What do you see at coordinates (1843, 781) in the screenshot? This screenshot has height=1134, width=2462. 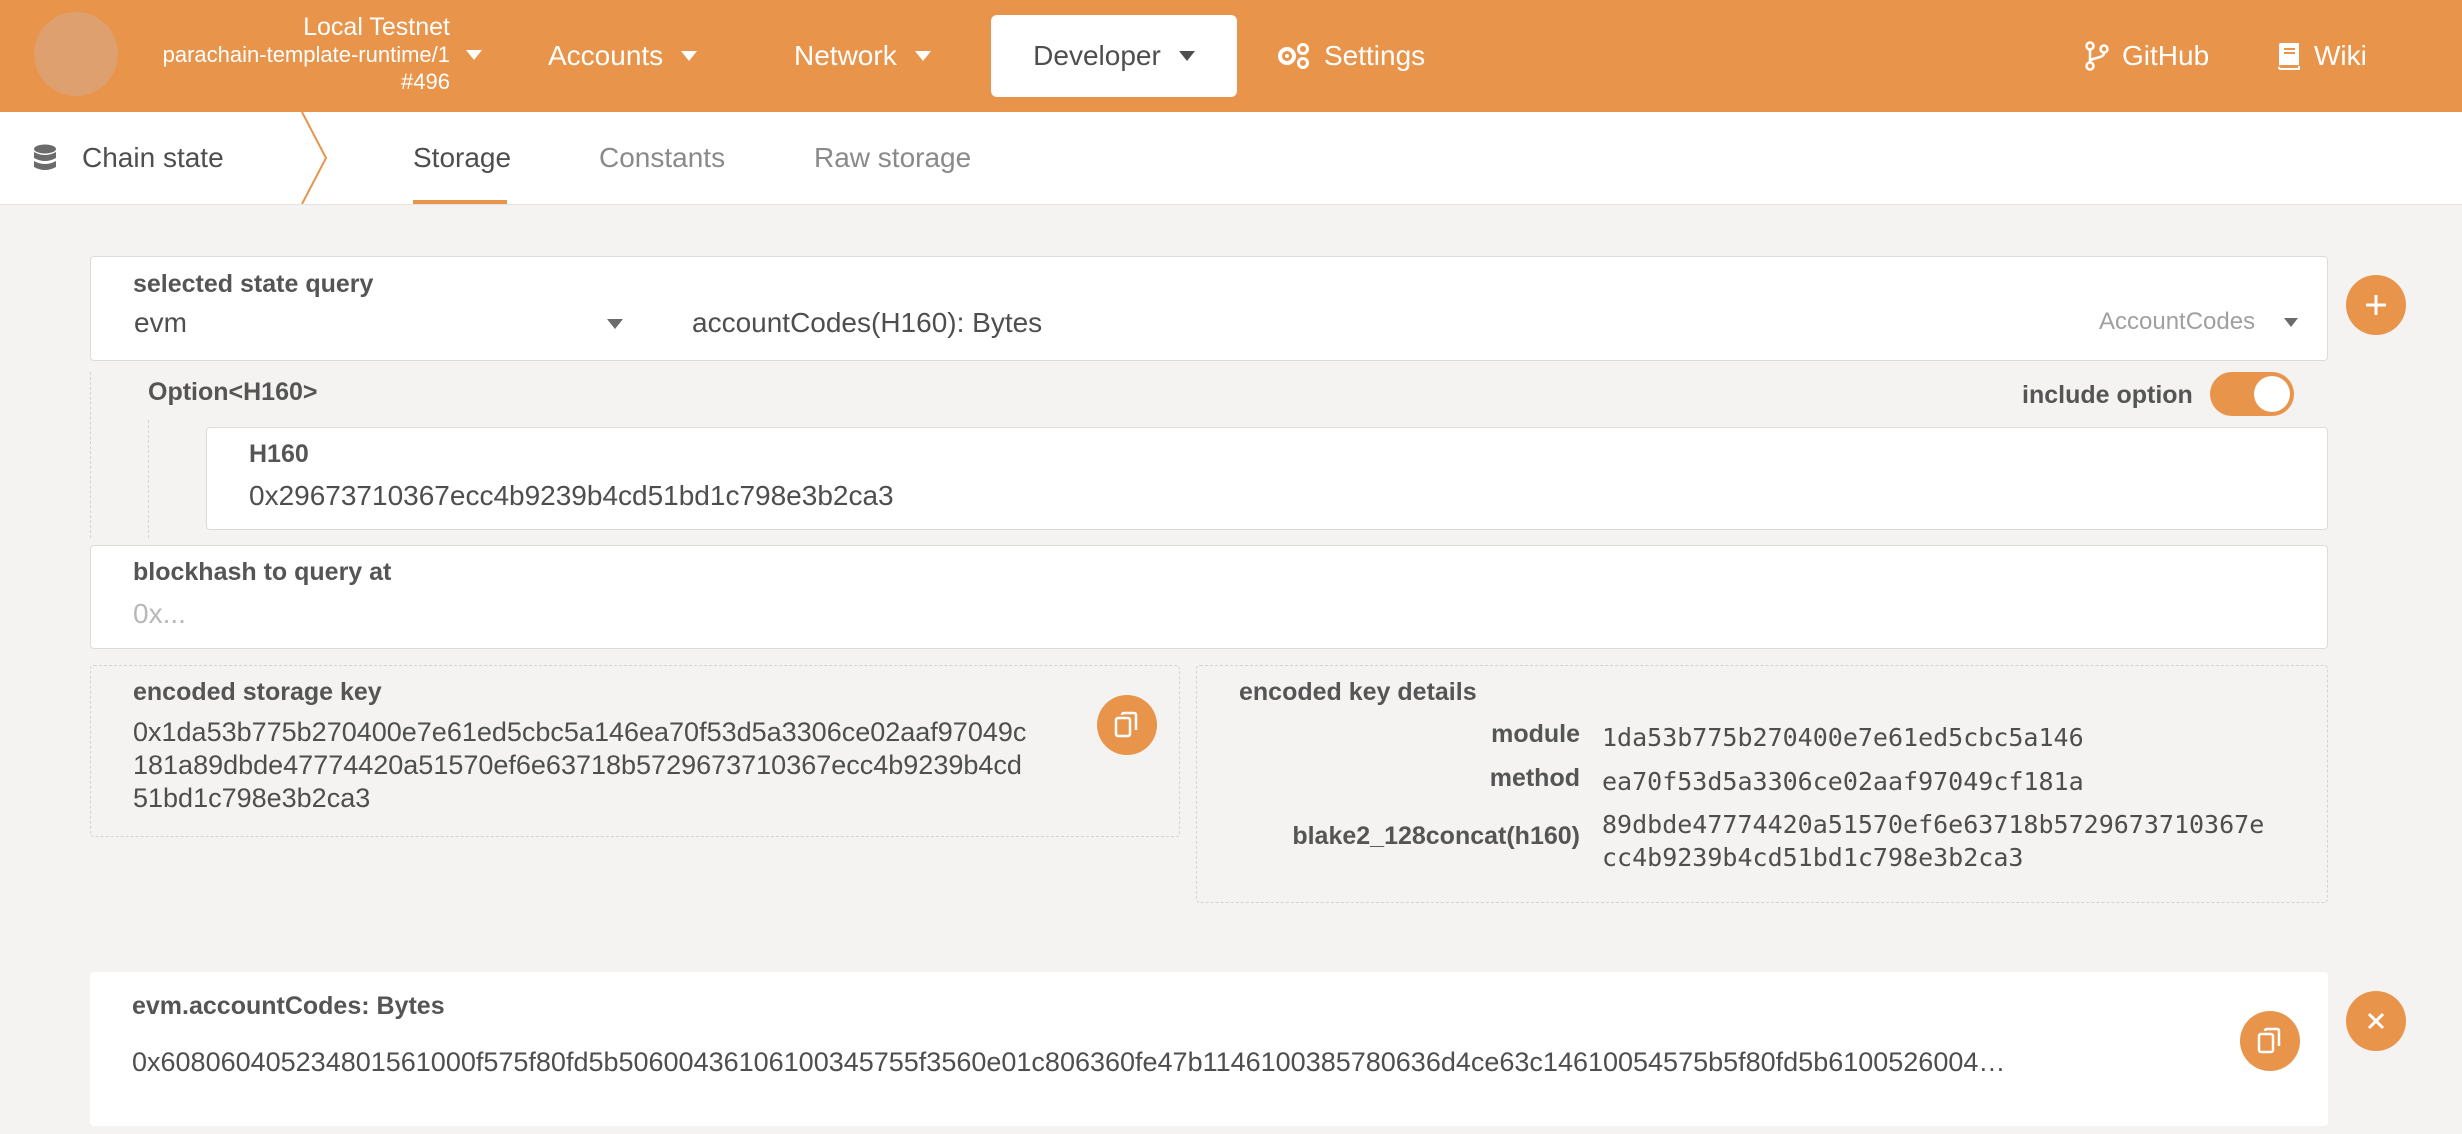 I see `detail-method-value: ea70f53d5a3306ce02aaf97049cf181a` at bounding box center [1843, 781].